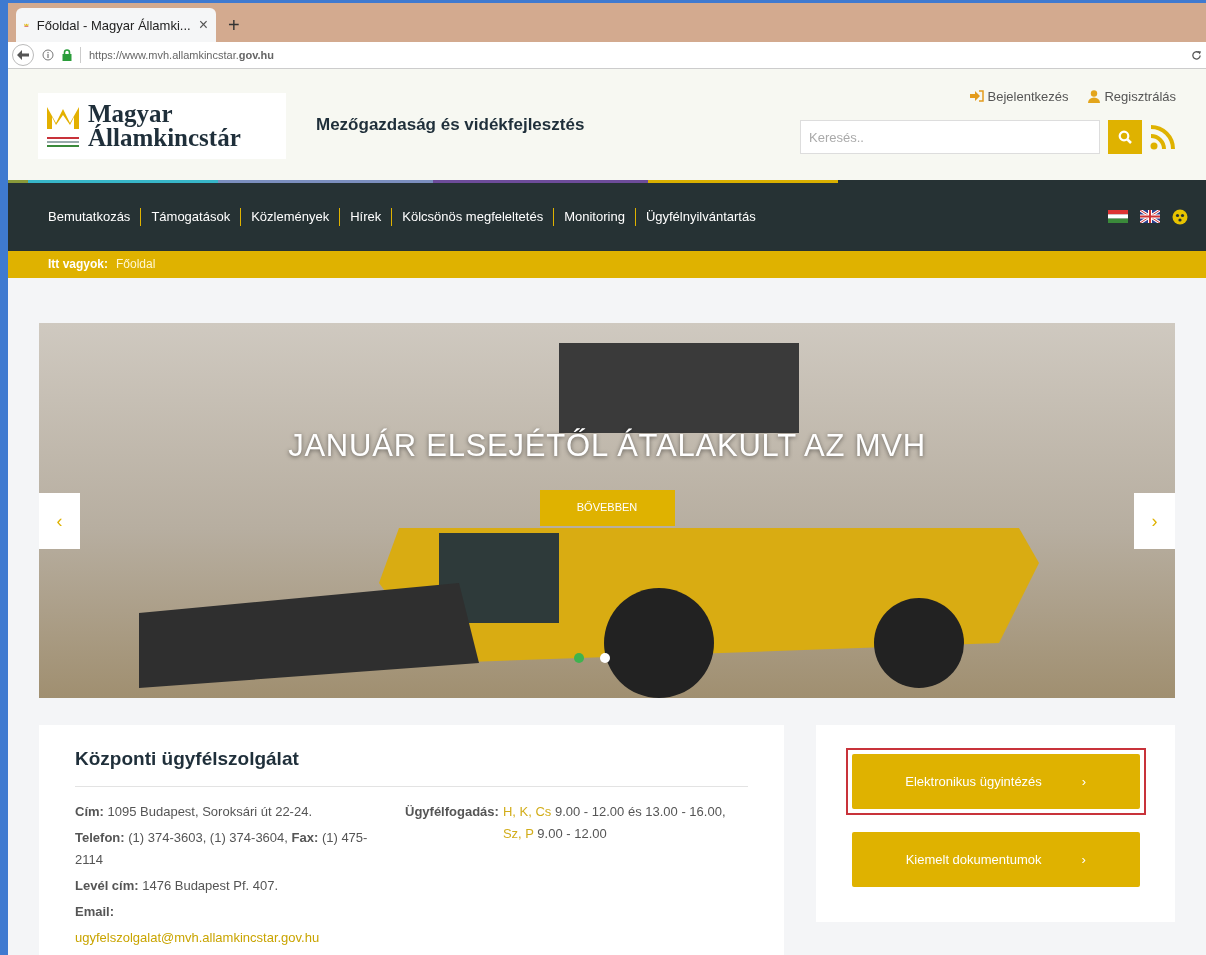 This screenshot has width=1206, height=955. What do you see at coordinates (234, 25) in the screenshot?
I see `new-tab-button: +` at bounding box center [234, 25].